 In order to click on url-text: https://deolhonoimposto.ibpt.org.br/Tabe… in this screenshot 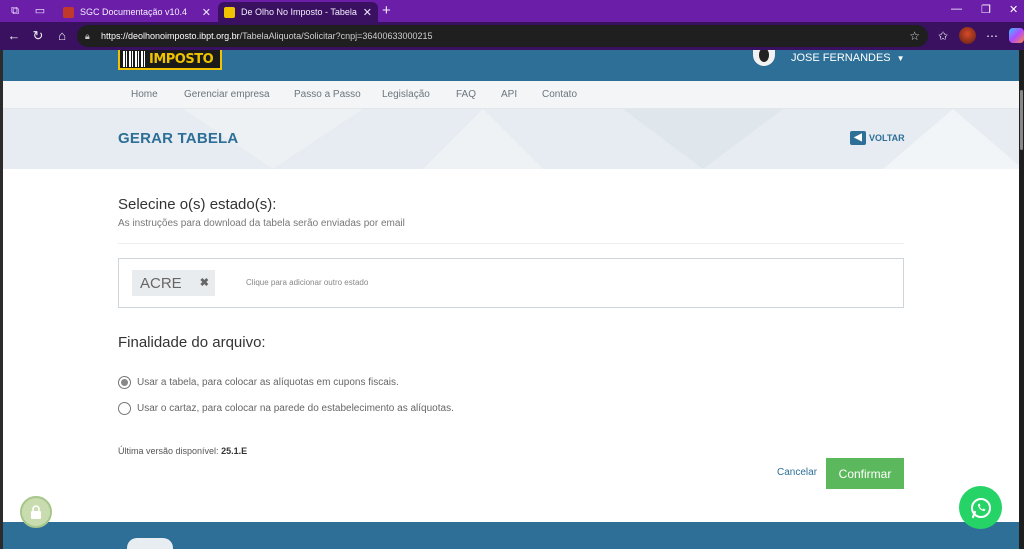, I will do `click(267, 36)`.